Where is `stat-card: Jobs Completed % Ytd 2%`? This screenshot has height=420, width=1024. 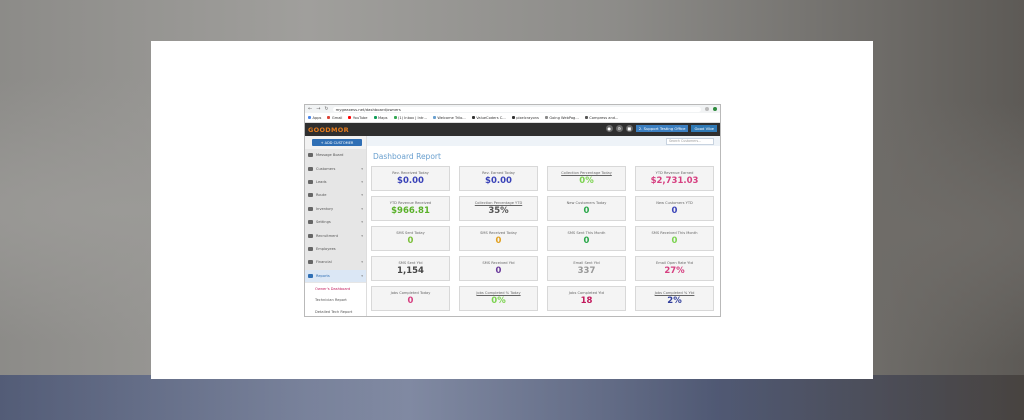 stat-card: Jobs Completed % Ytd 2% is located at coordinates (674, 298).